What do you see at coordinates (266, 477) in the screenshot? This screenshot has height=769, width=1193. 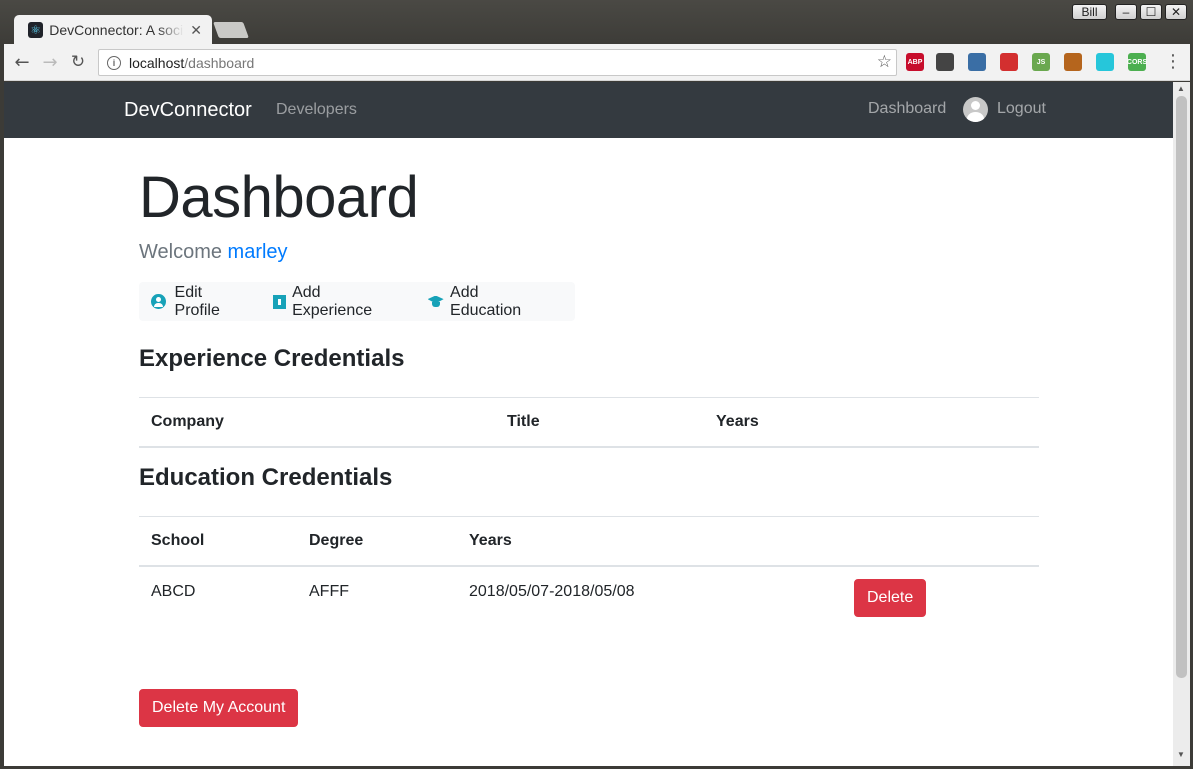 I see `education-title: Education Credentials` at bounding box center [266, 477].